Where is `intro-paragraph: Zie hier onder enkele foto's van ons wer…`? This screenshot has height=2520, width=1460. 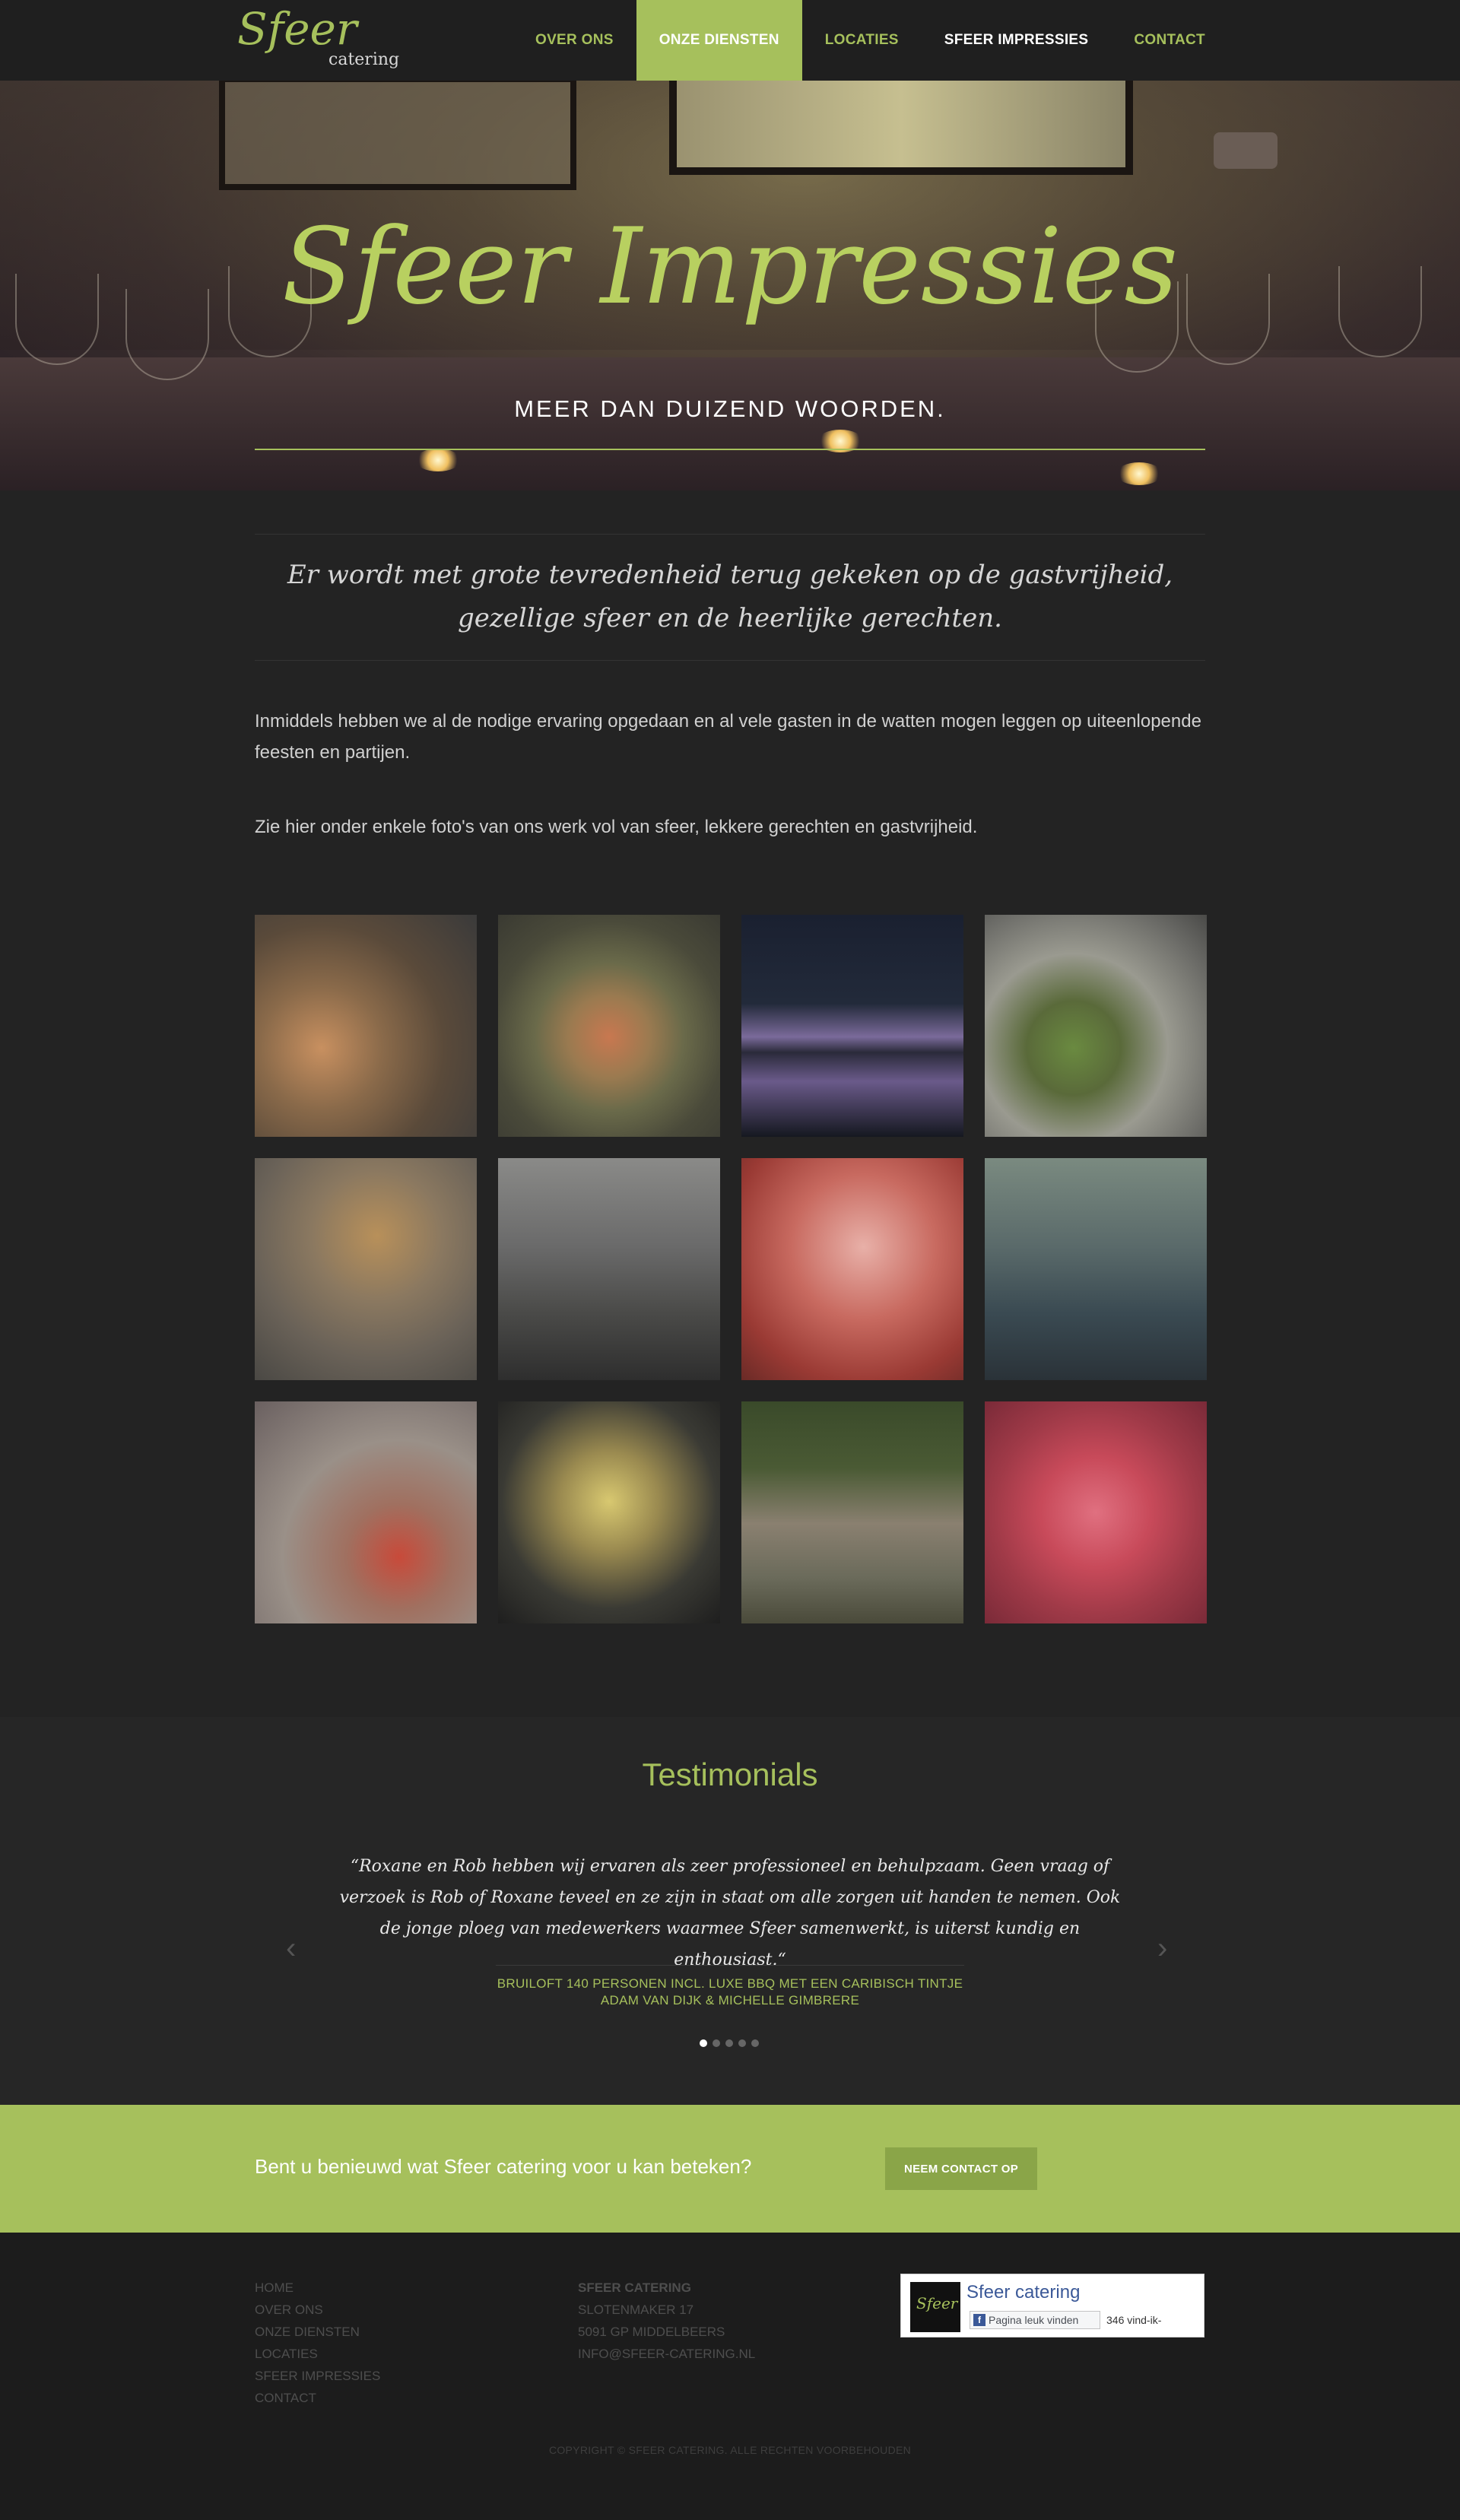 intro-paragraph: Zie hier onder enkele foto's van ons wer… is located at coordinates (616, 827).